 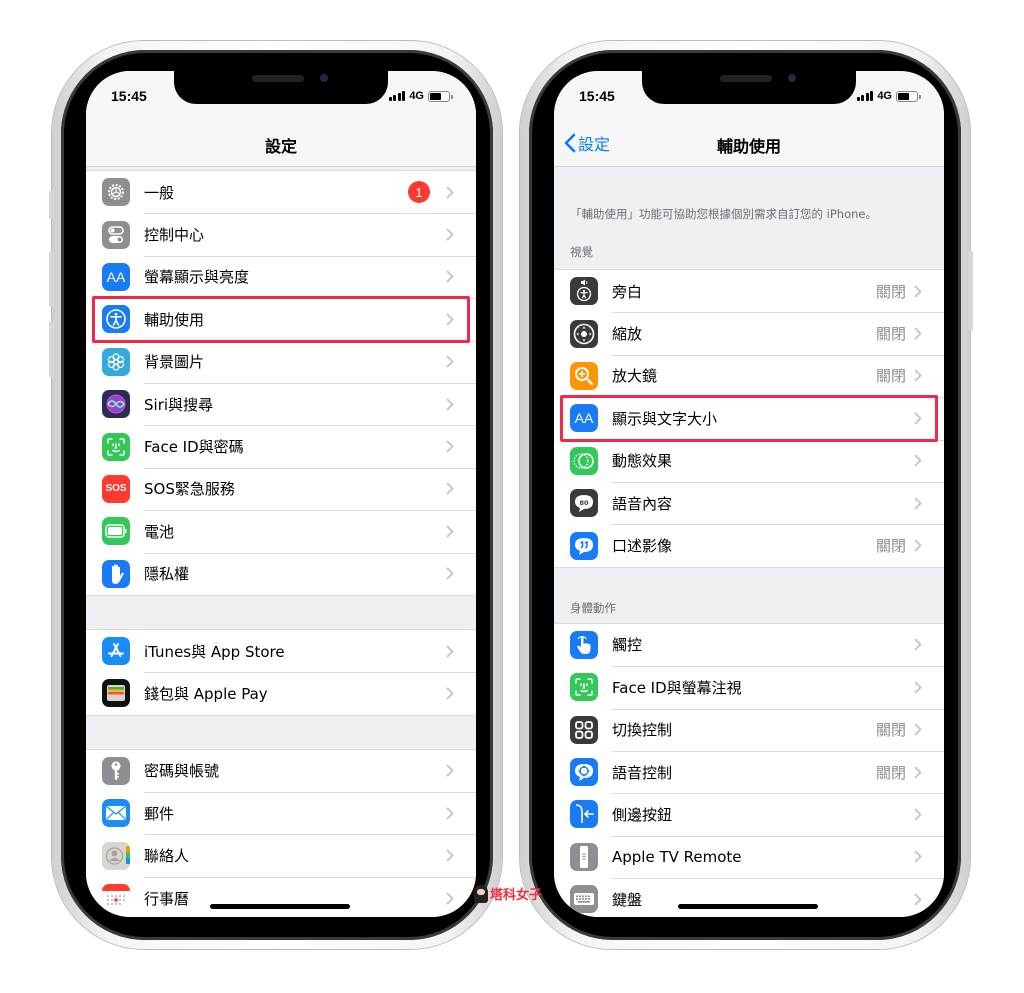 What do you see at coordinates (419, 192) in the screenshot?
I see `notification-badge: 1` at bounding box center [419, 192].